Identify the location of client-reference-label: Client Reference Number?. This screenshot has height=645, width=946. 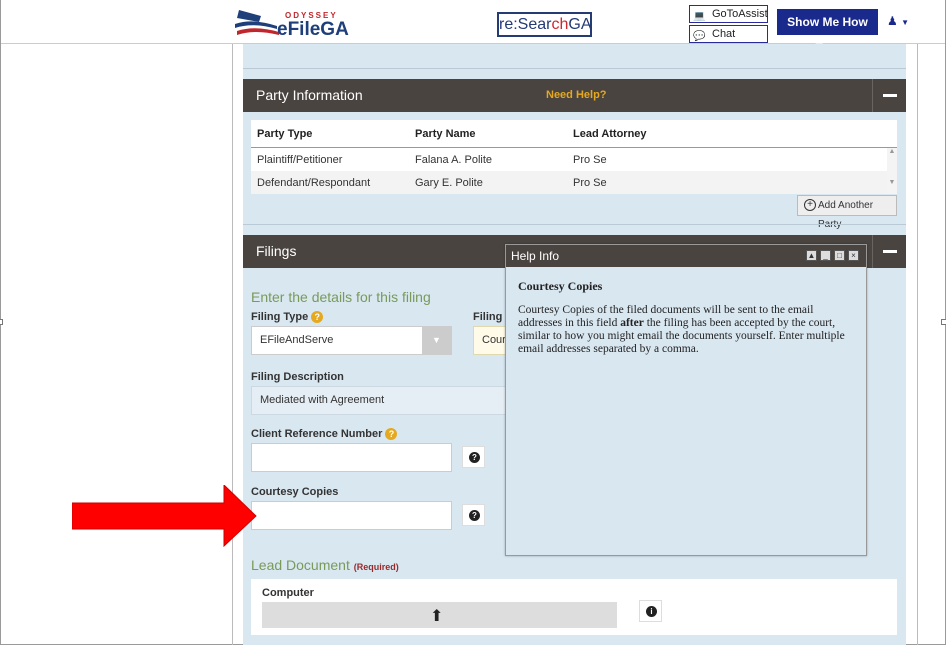
(324, 434).